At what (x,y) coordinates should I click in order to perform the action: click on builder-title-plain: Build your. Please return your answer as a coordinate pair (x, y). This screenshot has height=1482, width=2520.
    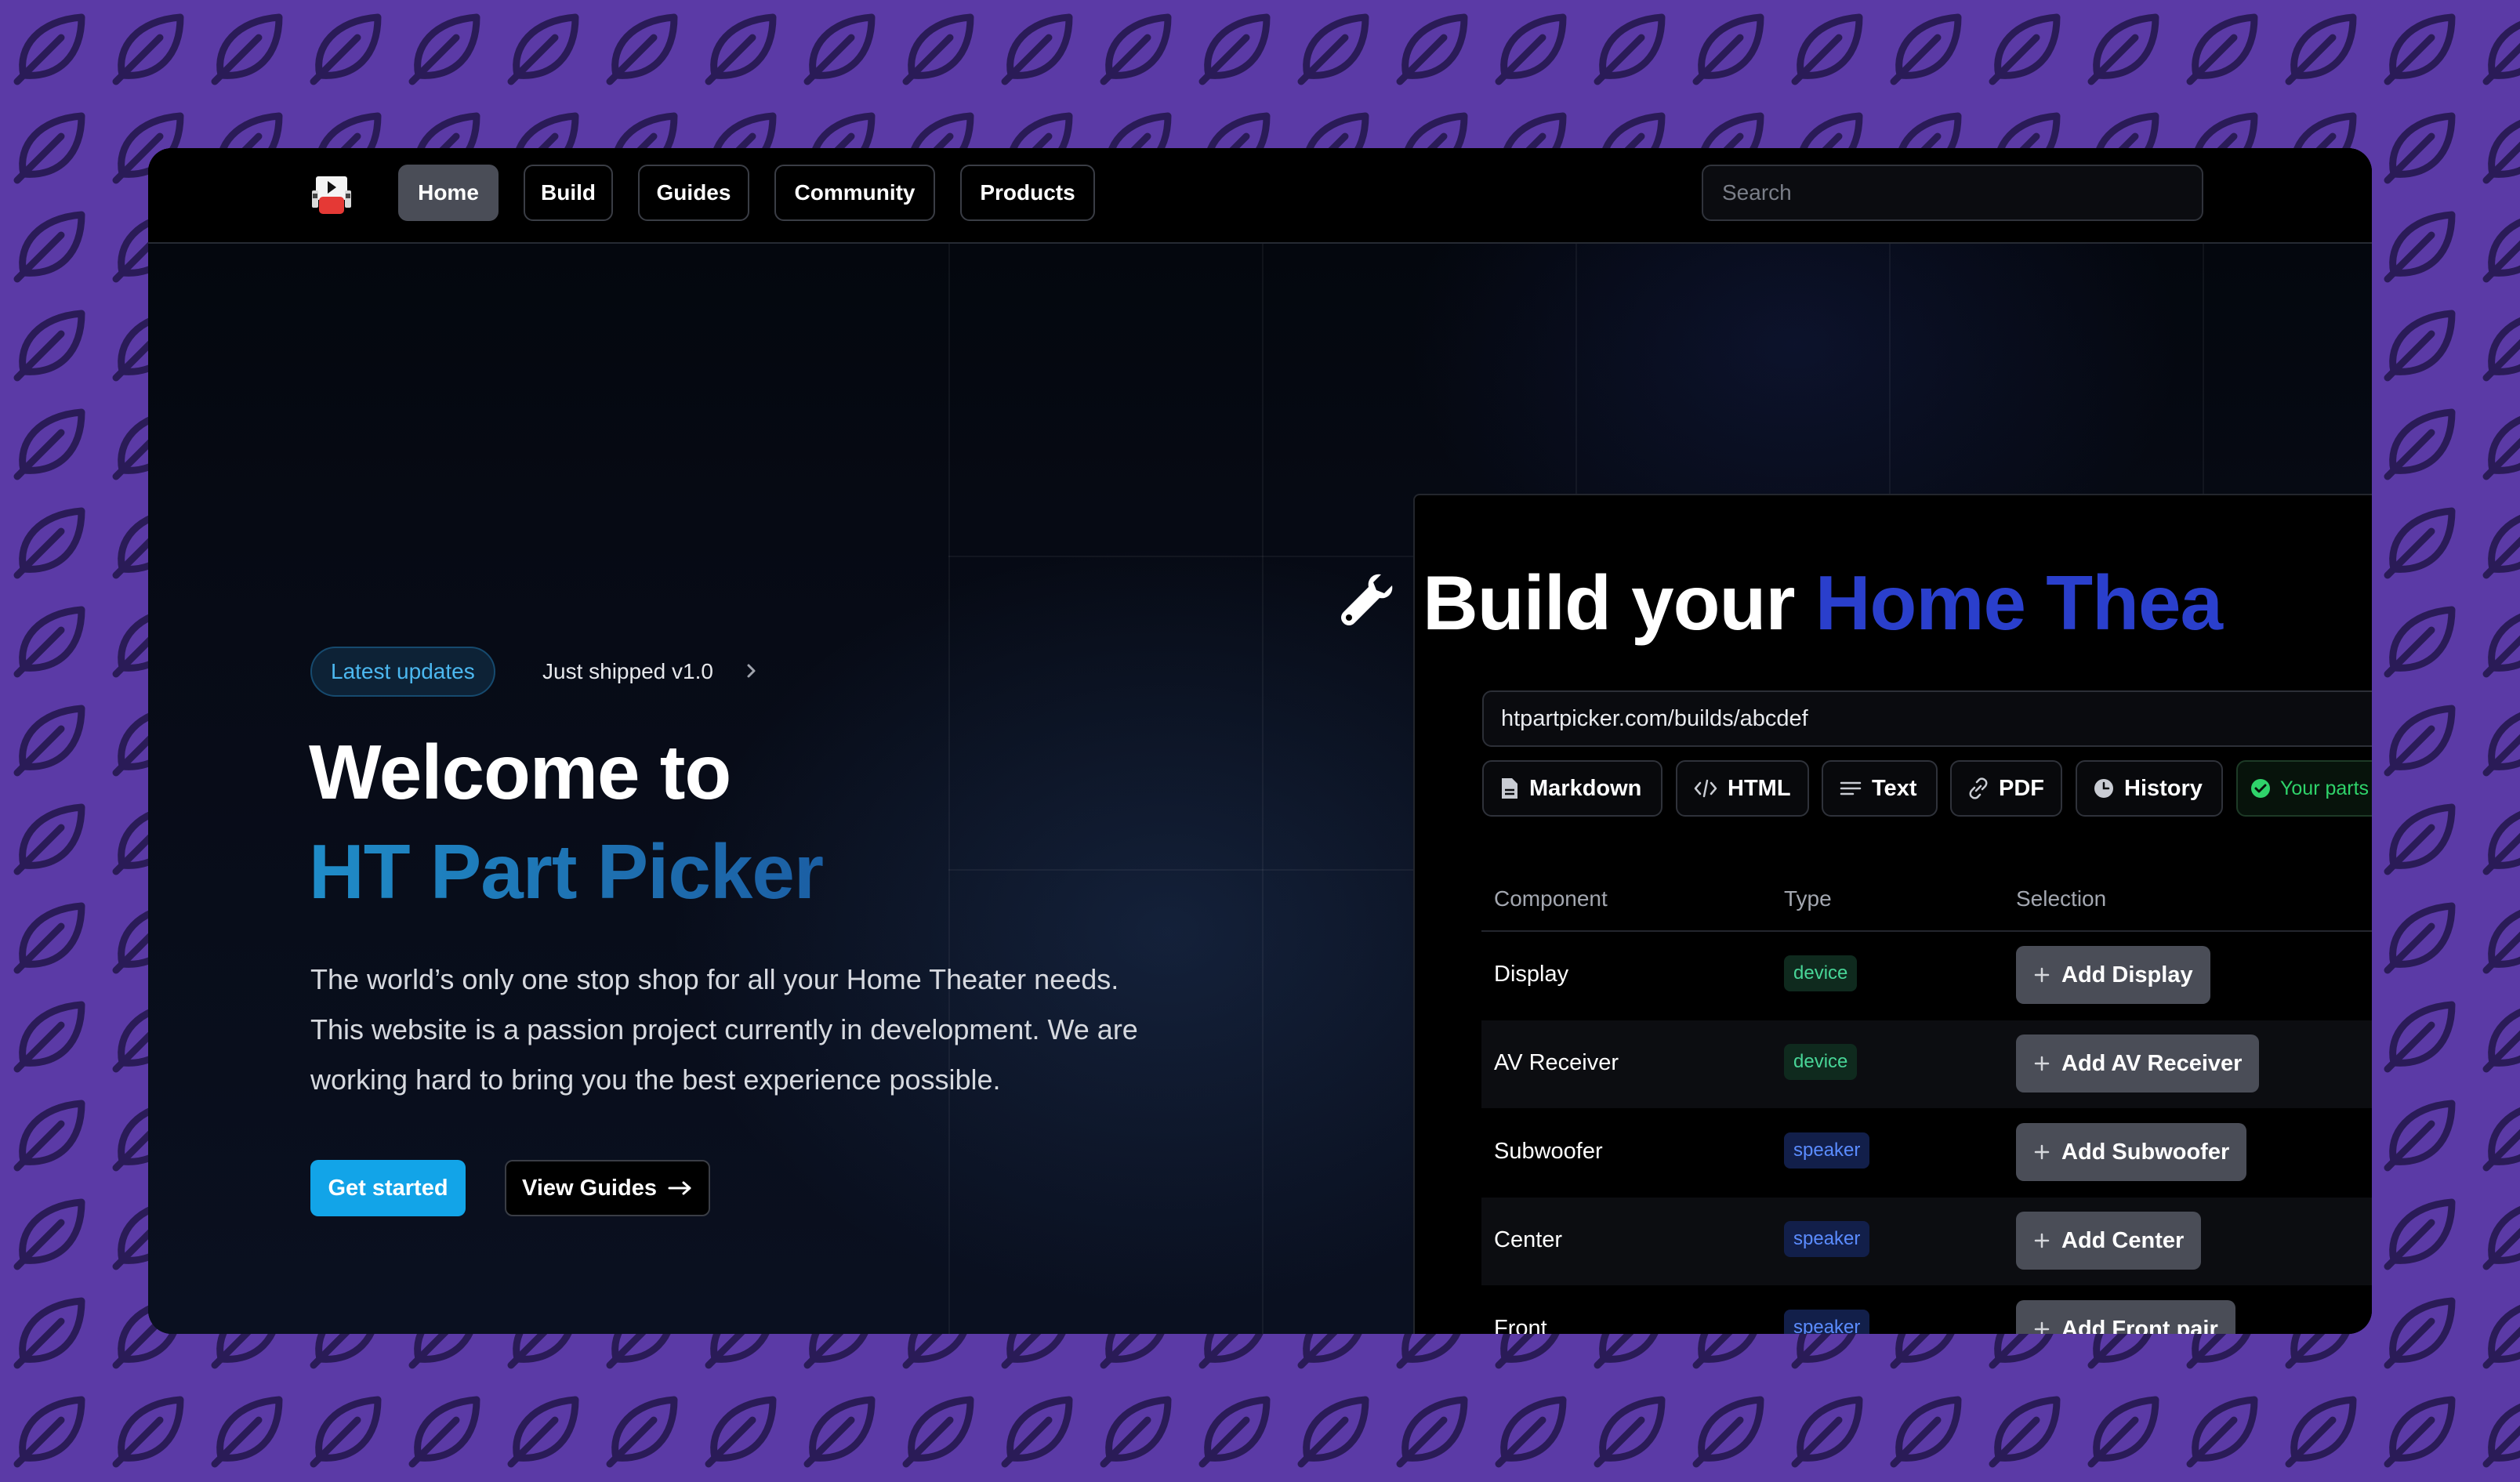
    Looking at the image, I should click on (1619, 603).